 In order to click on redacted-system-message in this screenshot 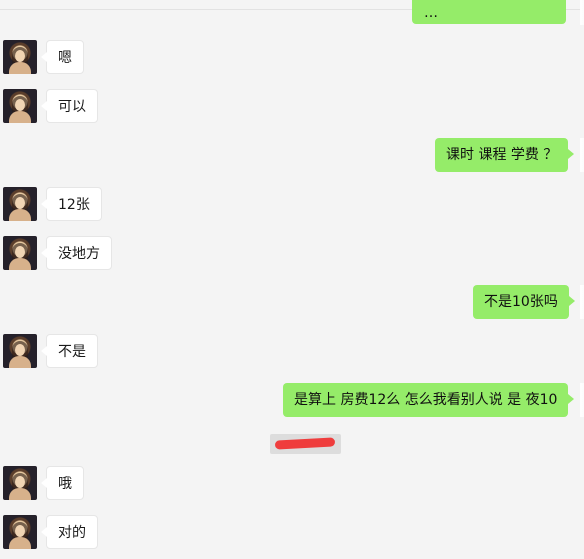, I will do `click(305, 444)`.